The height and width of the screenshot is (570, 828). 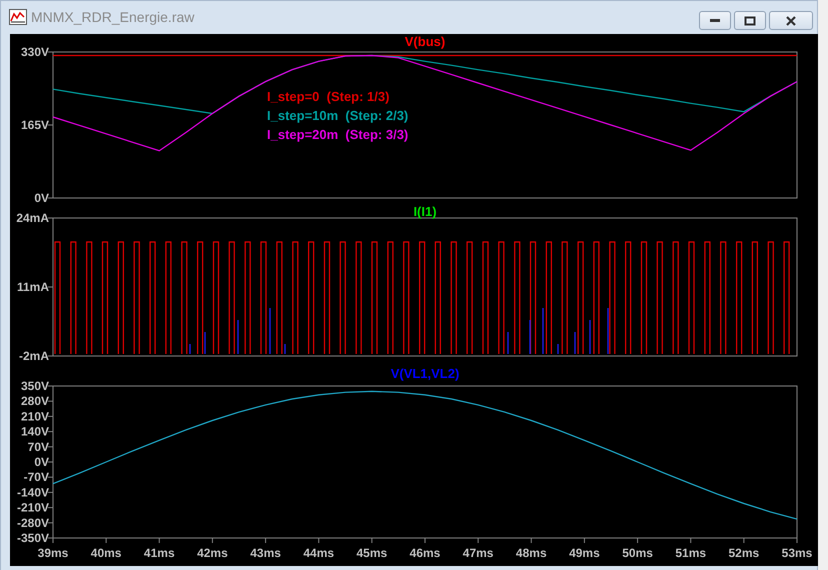 What do you see at coordinates (797, 553) in the screenshot?
I see `x-axis-label: 53ms` at bounding box center [797, 553].